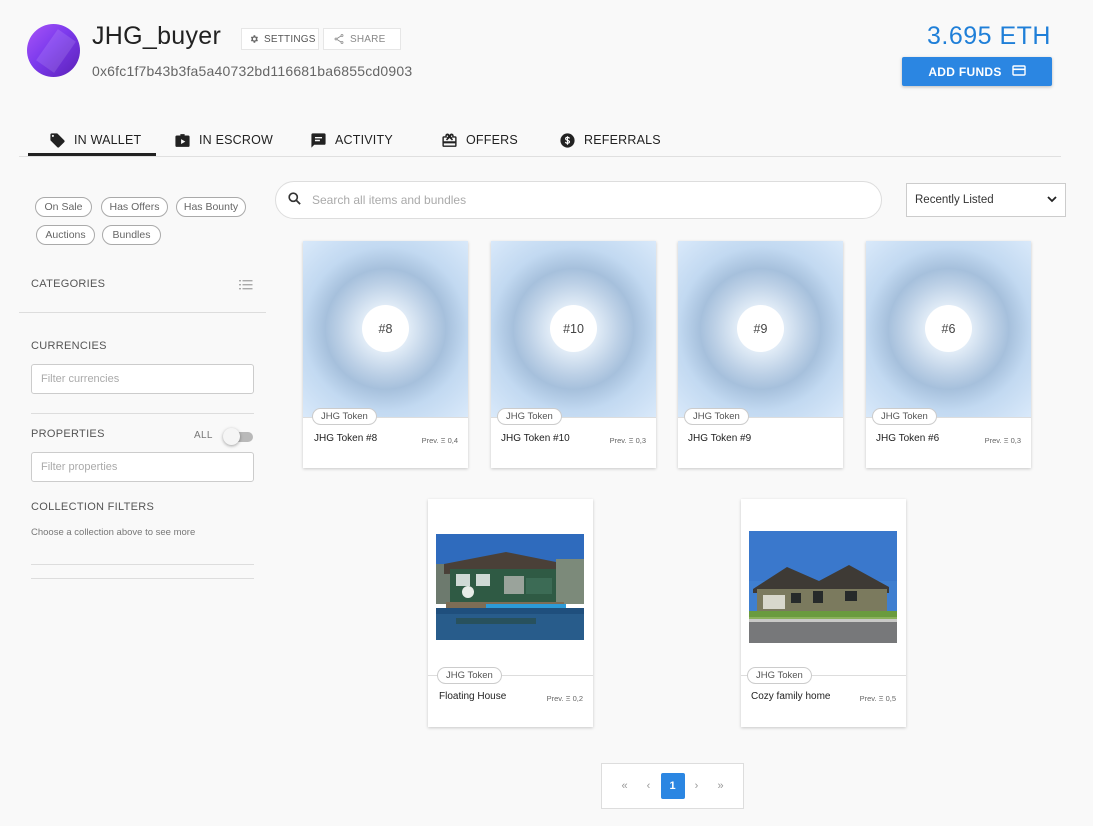 The image size is (1093, 826). I want to click on houseboat-photo, so click(510, 587).